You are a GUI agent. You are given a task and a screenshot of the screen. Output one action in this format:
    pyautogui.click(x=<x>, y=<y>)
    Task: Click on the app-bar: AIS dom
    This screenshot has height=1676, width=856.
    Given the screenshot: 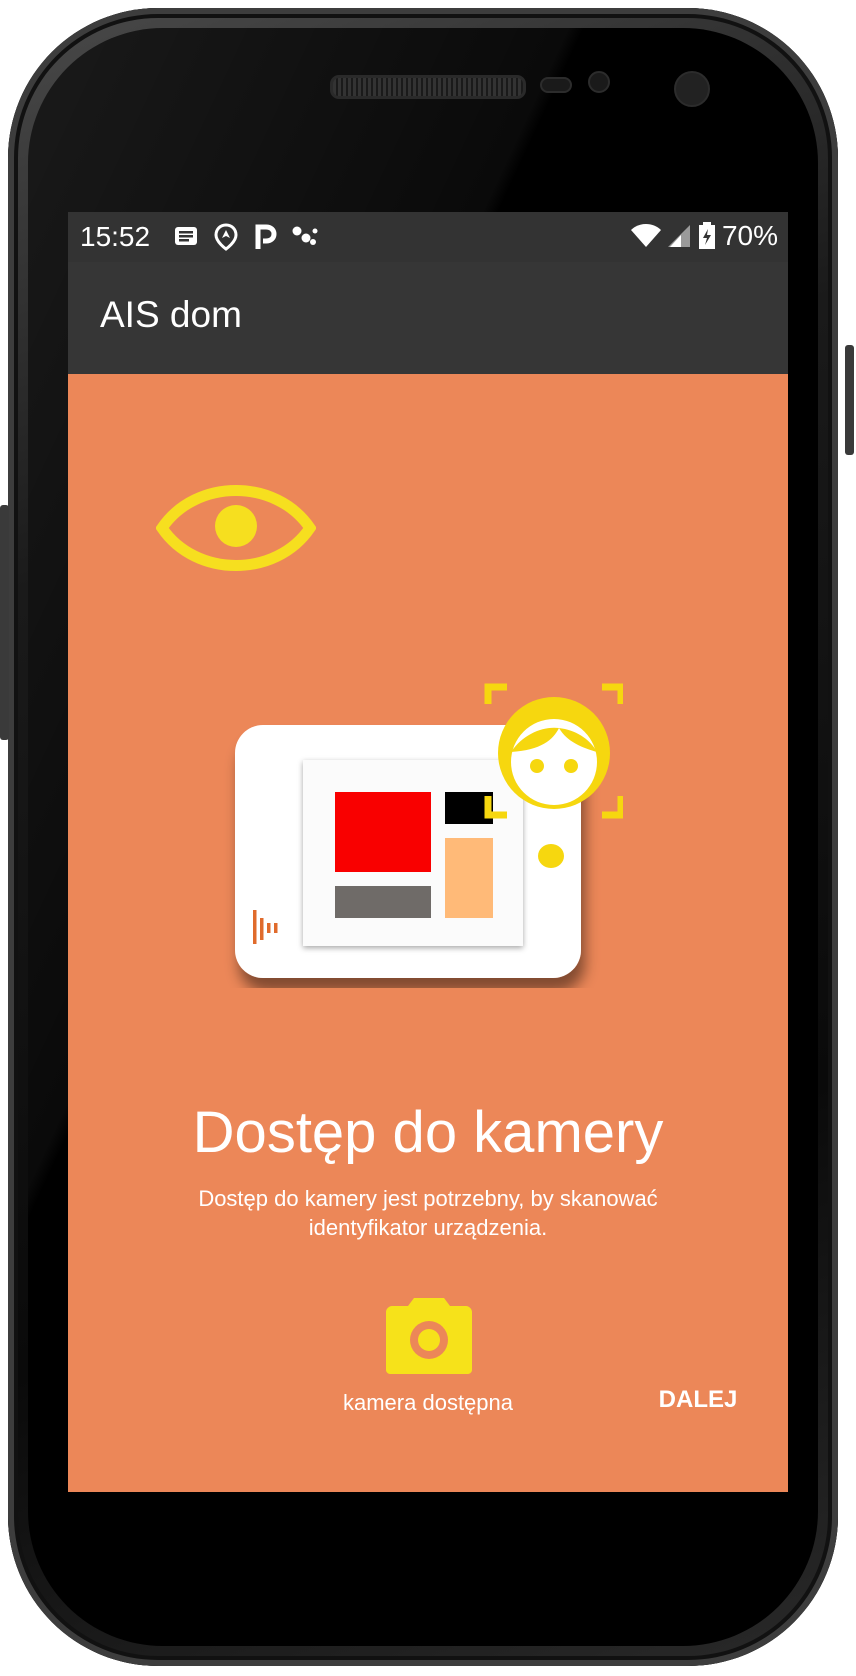 What is the action you would take?
    pyautogui.click(x=428, y=318)
    